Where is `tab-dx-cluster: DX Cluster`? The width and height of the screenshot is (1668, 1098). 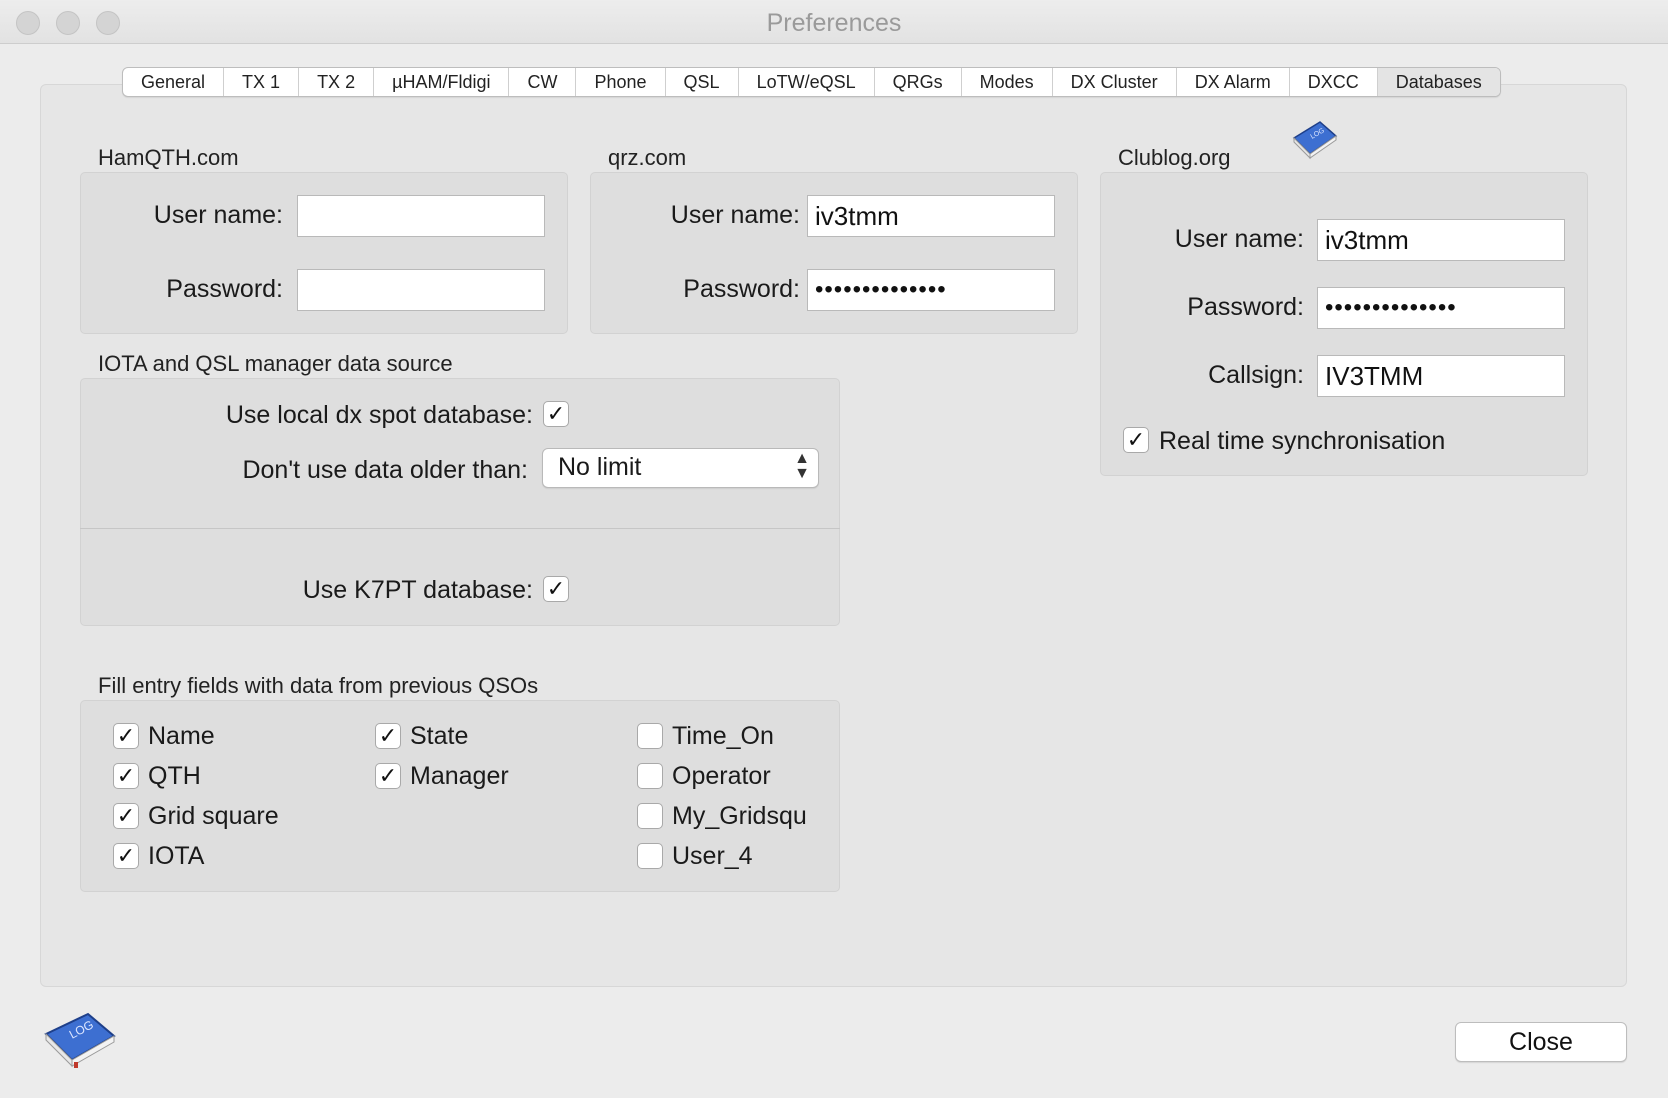 tab-dx-cluster: DX Cluster is located at coordinates (1115, 82).